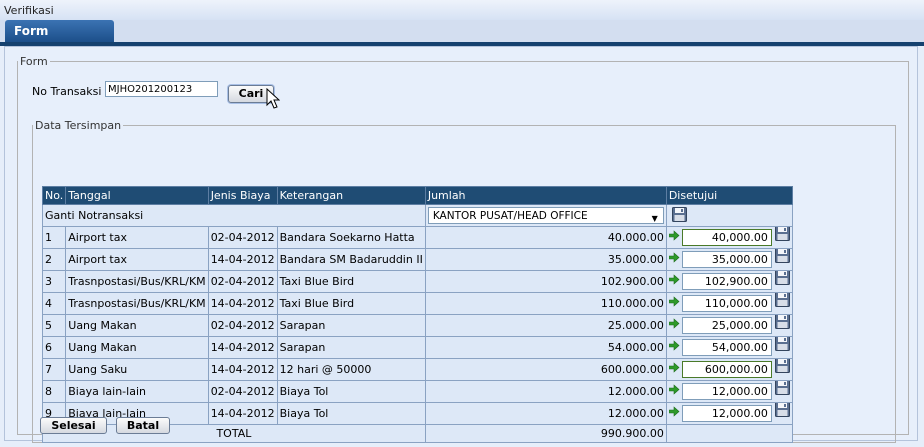  What do you see at coordinates (78, 125) in the screenshot?
I see `data-tersimpan-legend: Data Tersimpan` at bounding box center [78, 125].